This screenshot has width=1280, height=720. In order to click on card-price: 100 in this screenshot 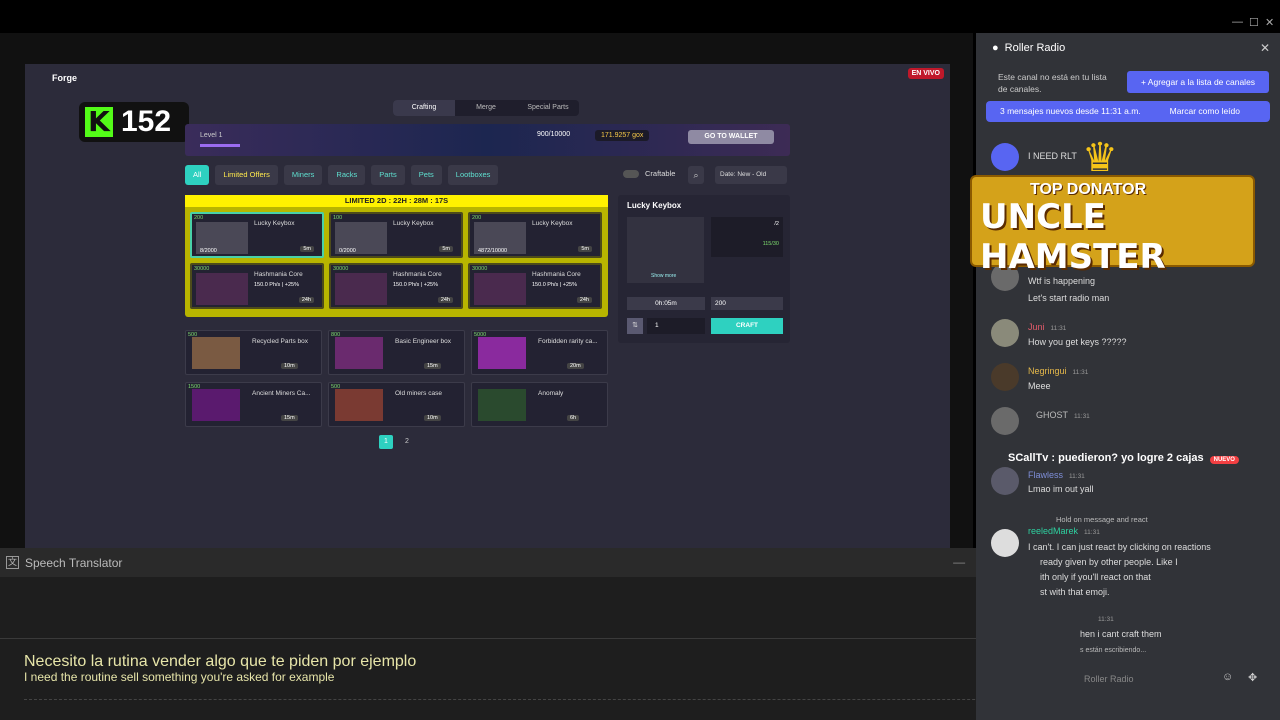, I will do `click(338, 218)`.